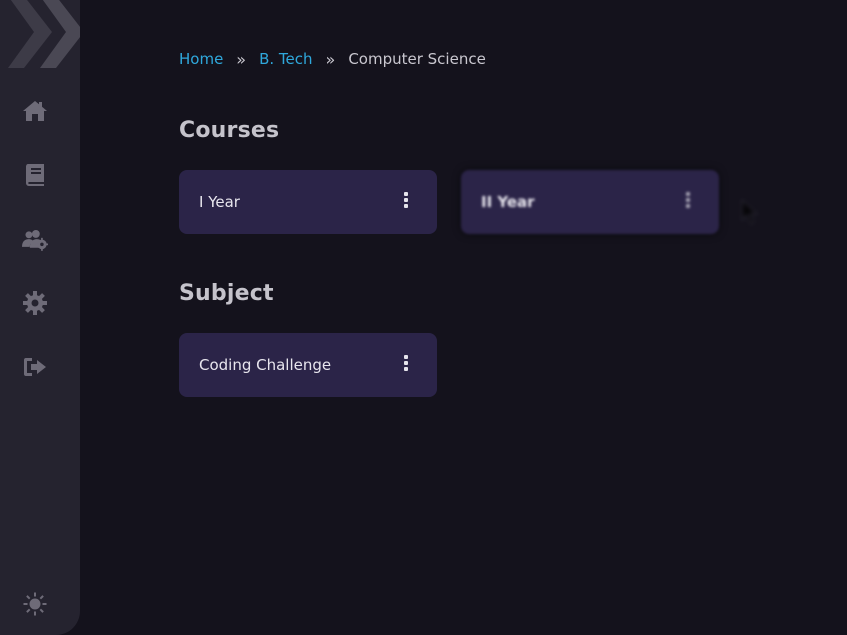  Describe the element at coordinates (40, 317) in the screenshot. I see `sidebar` at that location.